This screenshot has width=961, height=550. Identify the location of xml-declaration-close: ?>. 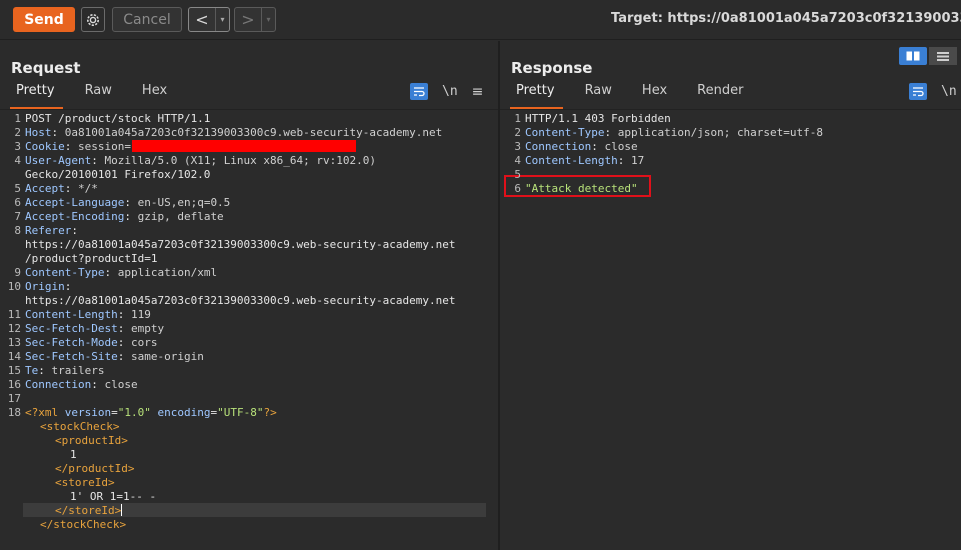
(270, 412).